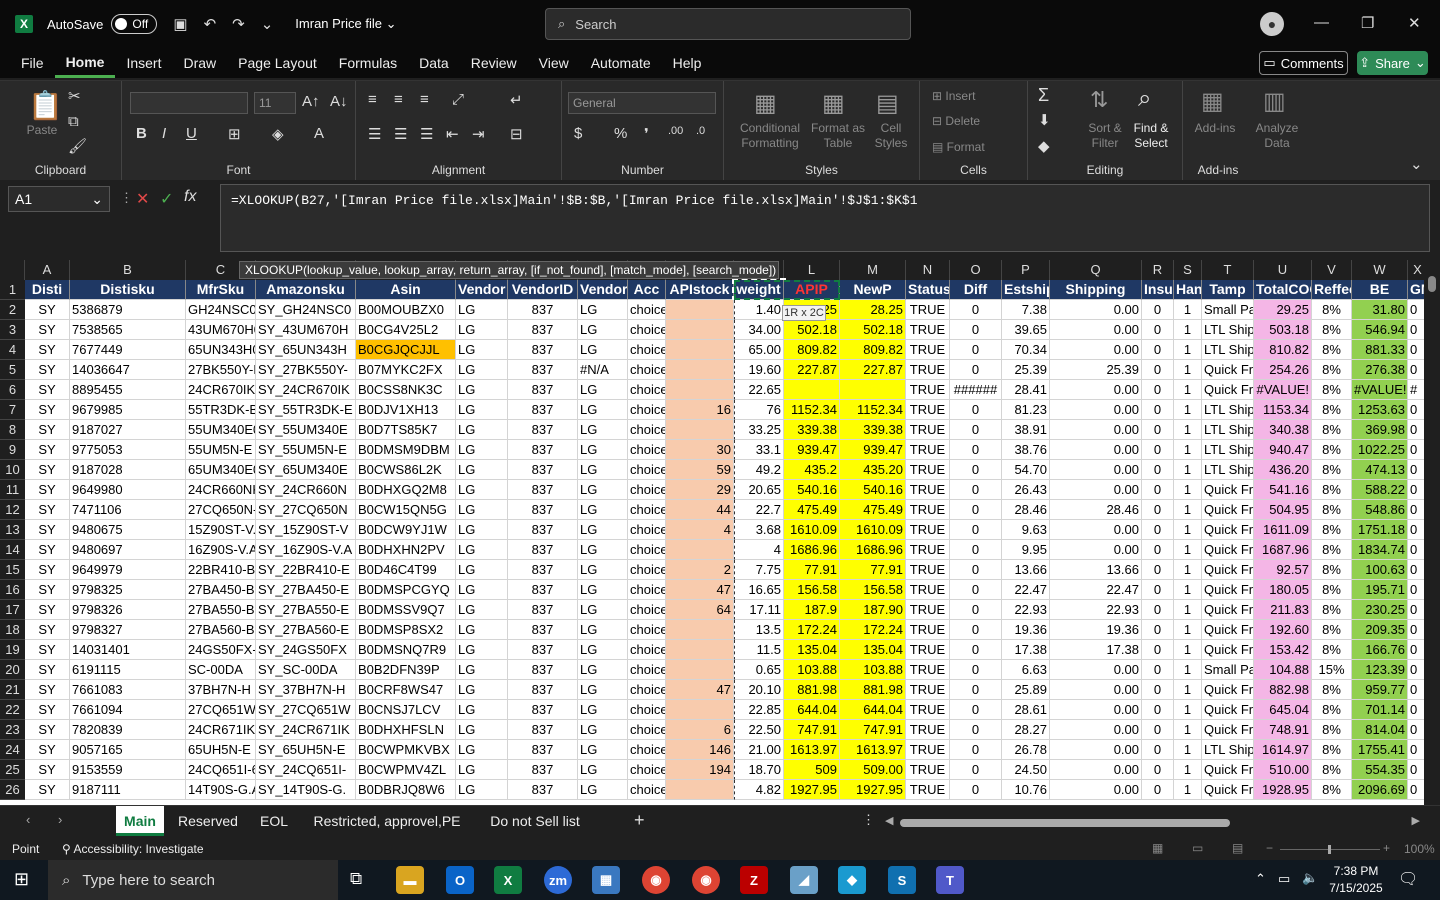 This screenshot has height=900, width=1440. Describe the element at coordinates (700, 530) in the screenshot. I see `cell-J13: 4` at that location.